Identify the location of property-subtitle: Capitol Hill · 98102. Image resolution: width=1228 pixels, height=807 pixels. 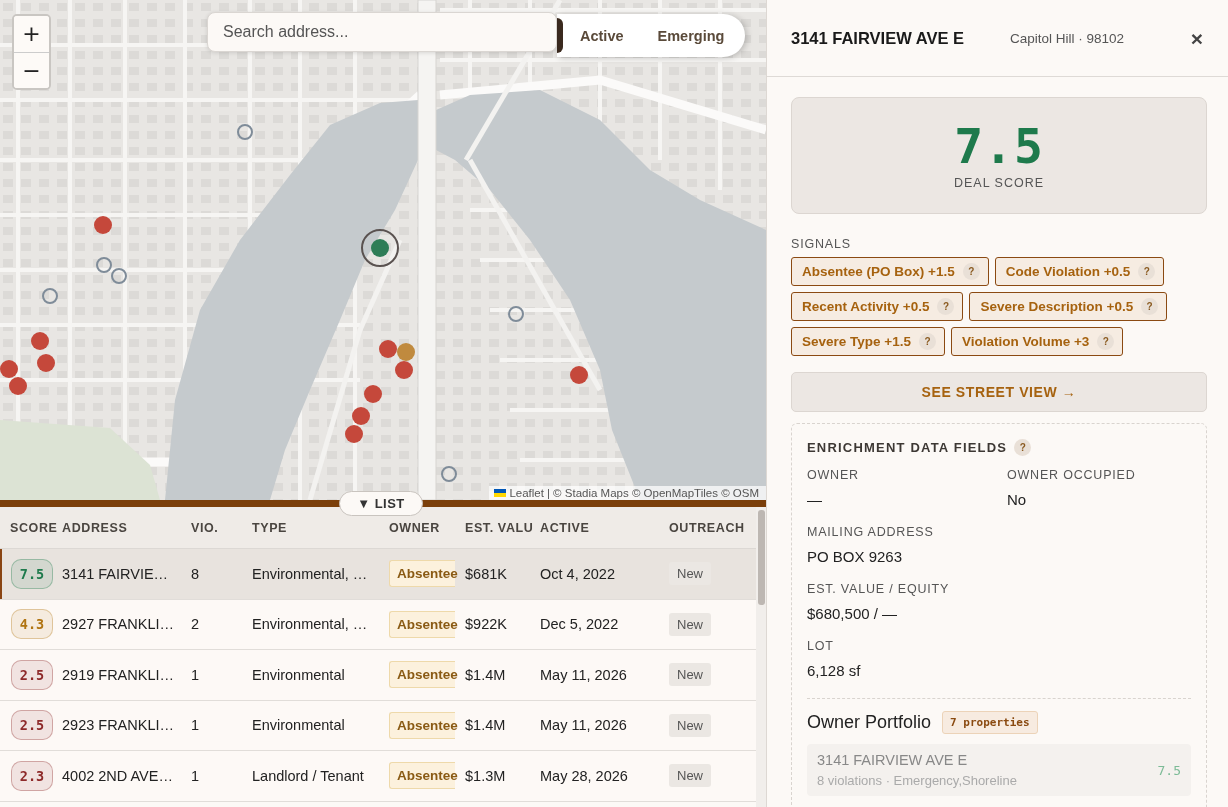
(1067, 38).